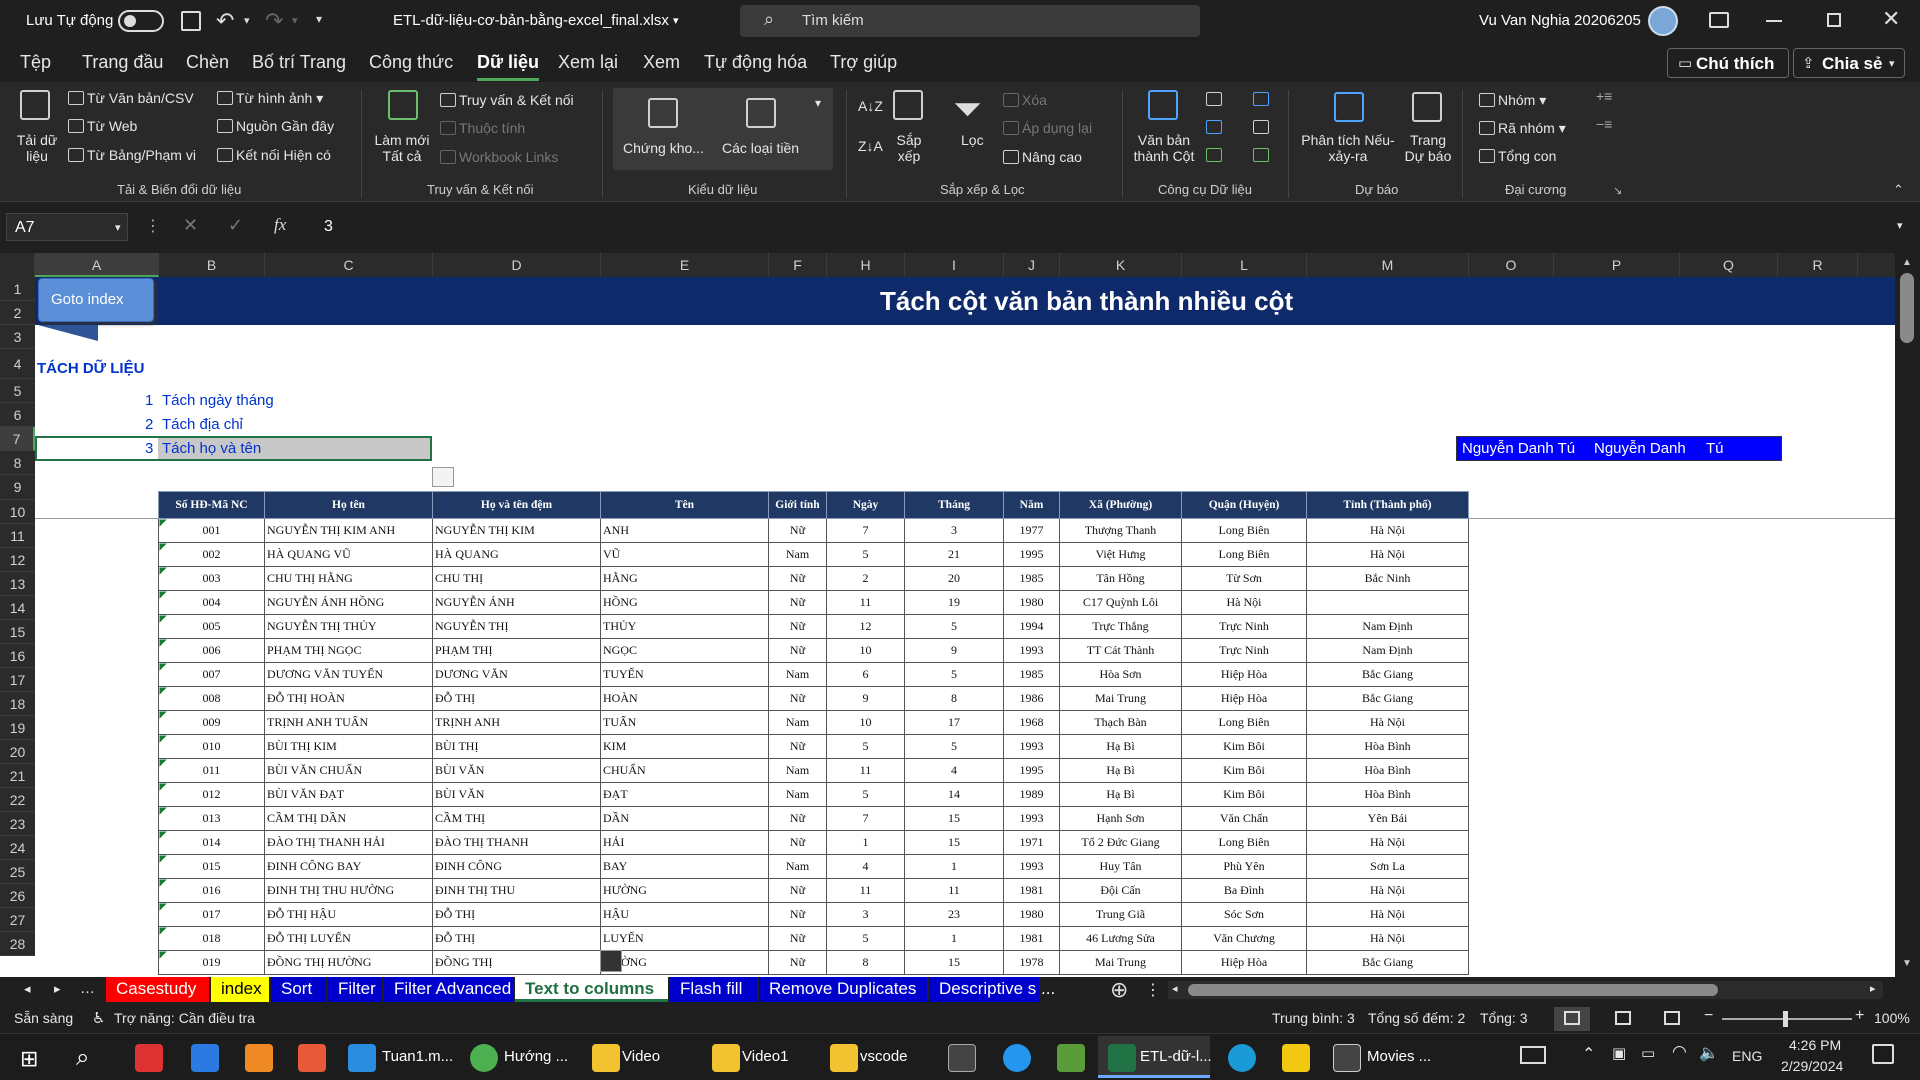 This screenshot has height=1080, width=1920. Describe the element at coordinates (212, 265) in the screenshot. I see `column-header: B` at that location.